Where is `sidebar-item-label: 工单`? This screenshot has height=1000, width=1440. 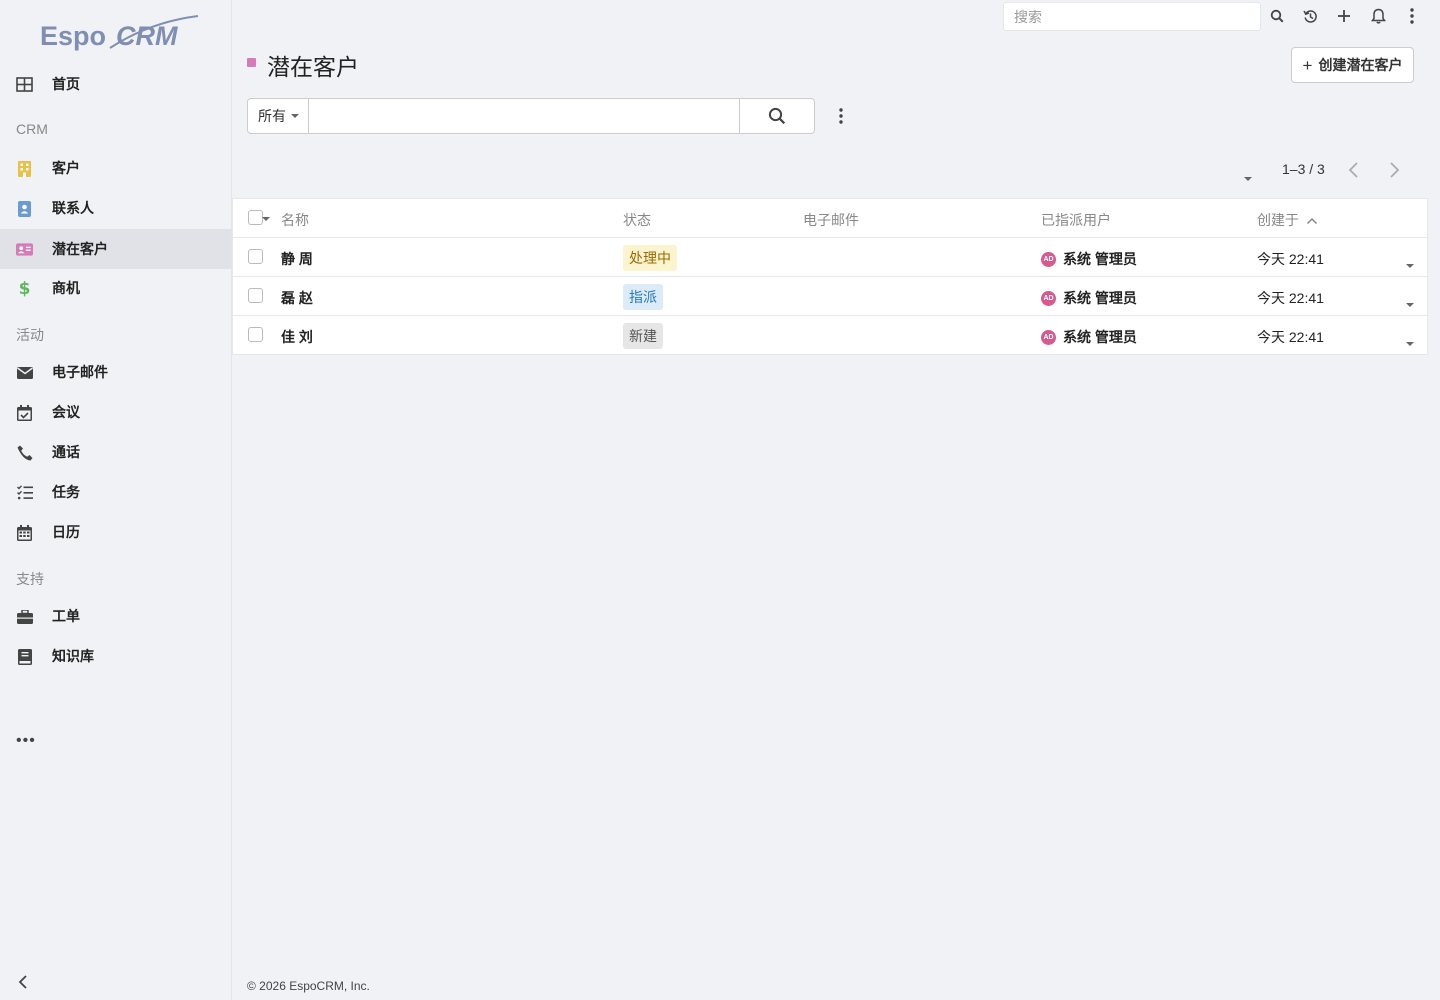 sidebar-item-label: 工单 is located at coordinates (66, 616).